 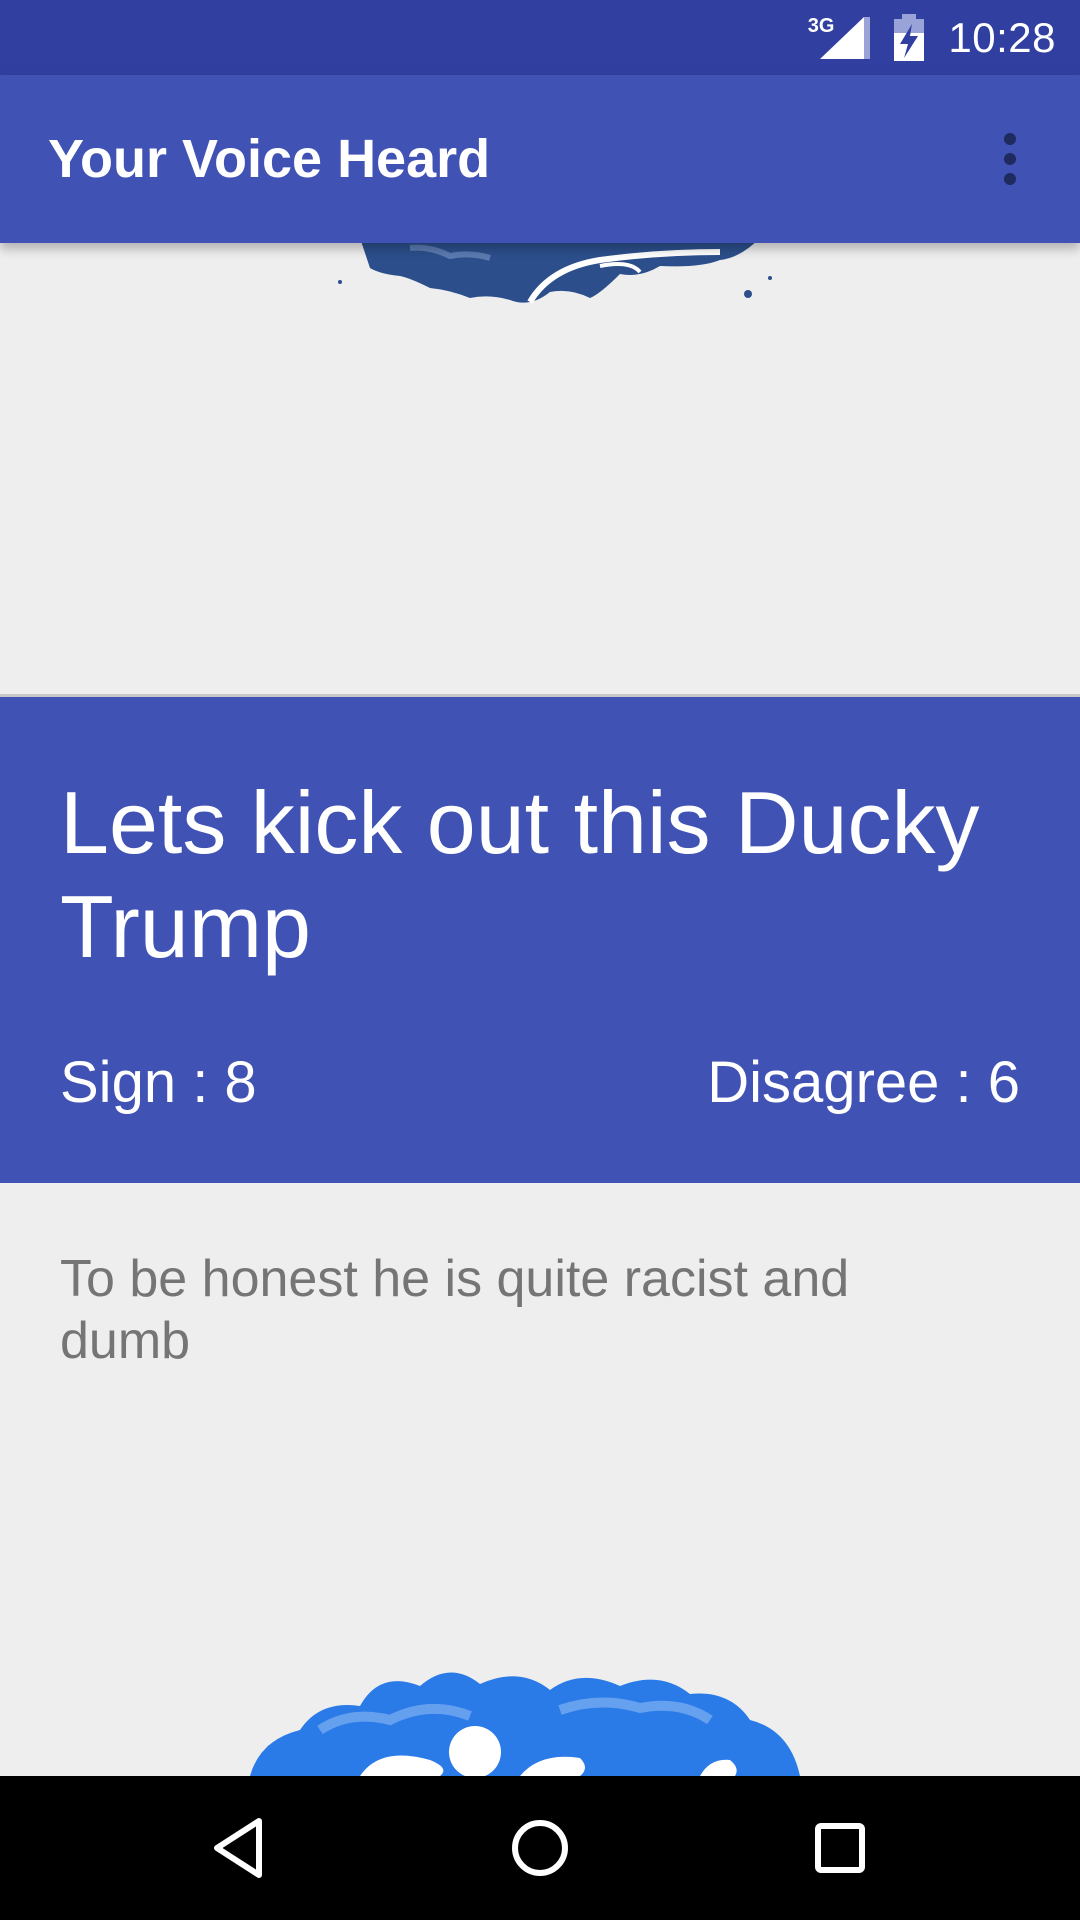 I want to click on petition-title: Lets kick out this Ducky Trump, so click(x=520, y=874).